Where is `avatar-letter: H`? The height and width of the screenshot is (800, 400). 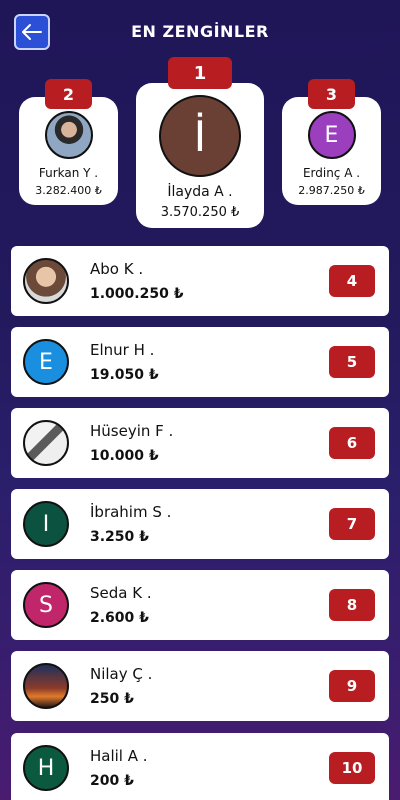
avatar-letter: H is located at coordinates (46, 768).